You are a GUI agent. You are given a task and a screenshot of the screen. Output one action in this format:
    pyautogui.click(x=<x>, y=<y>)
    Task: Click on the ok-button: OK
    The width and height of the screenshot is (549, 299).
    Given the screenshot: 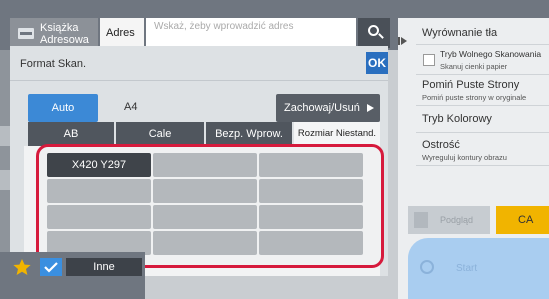 What is the action you would take?
    pyautogui.click(x=377, y=63)
    